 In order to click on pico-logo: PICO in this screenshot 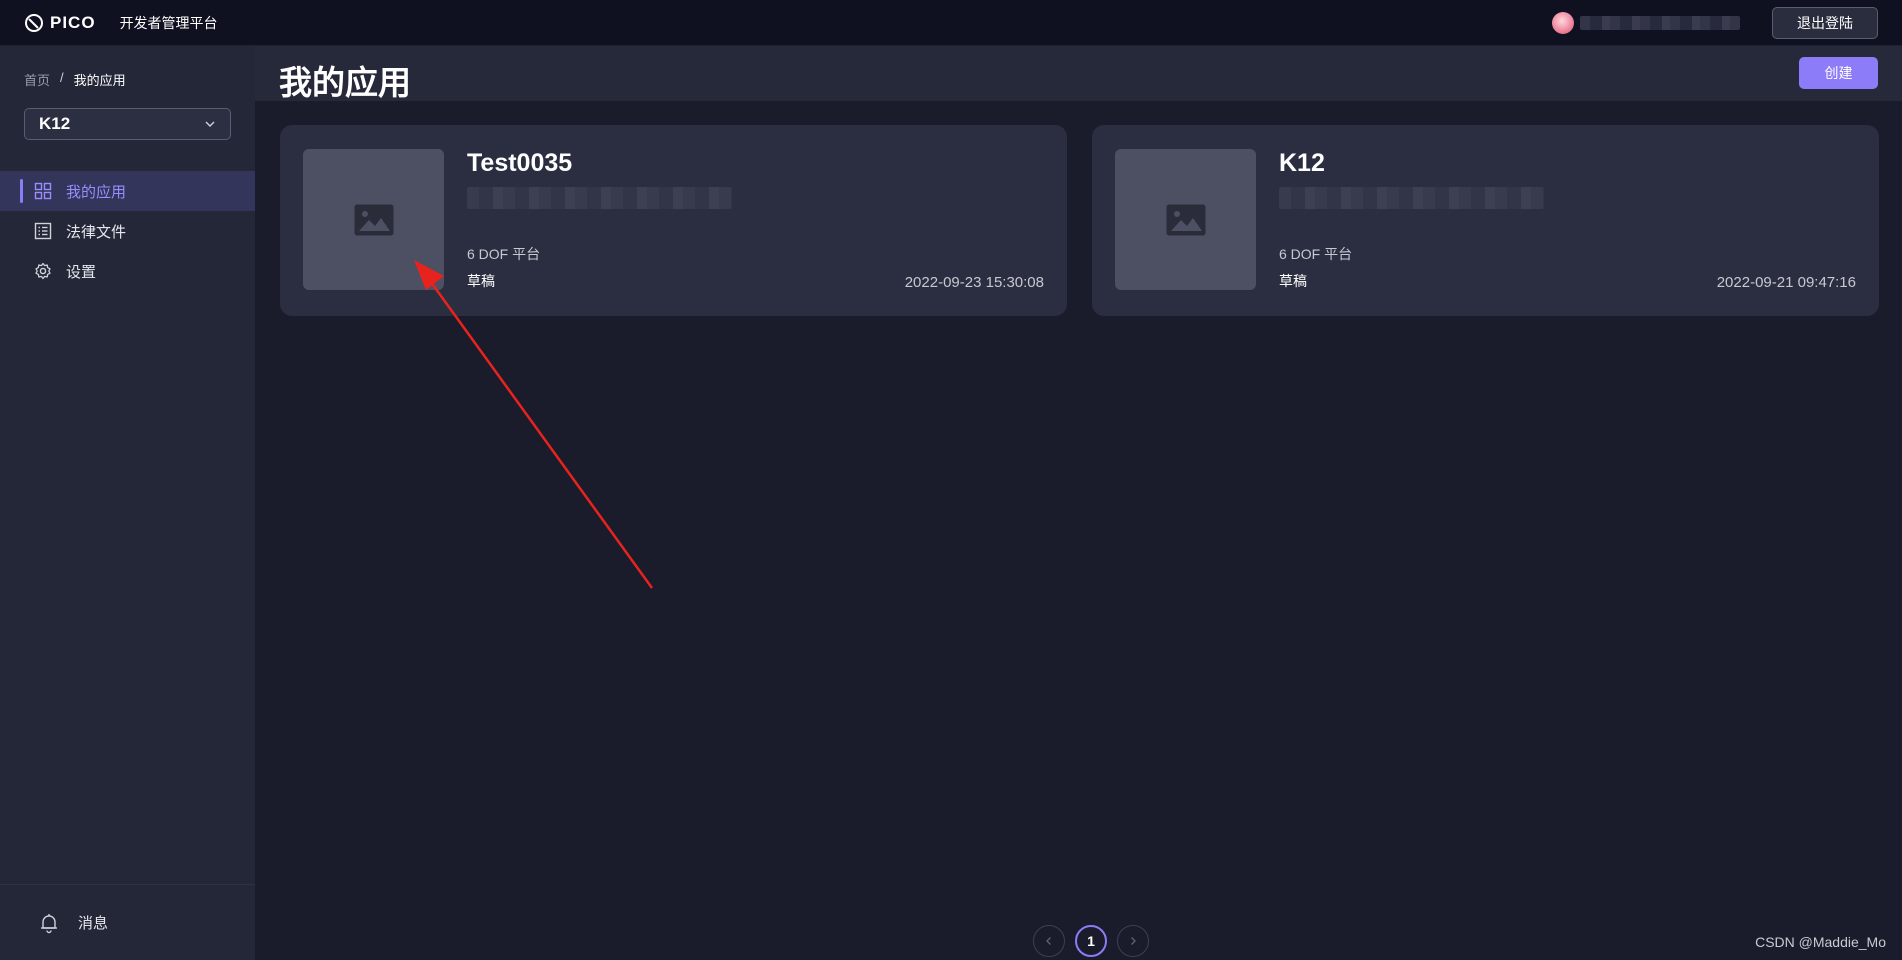, I will do `click(60, 23)`.